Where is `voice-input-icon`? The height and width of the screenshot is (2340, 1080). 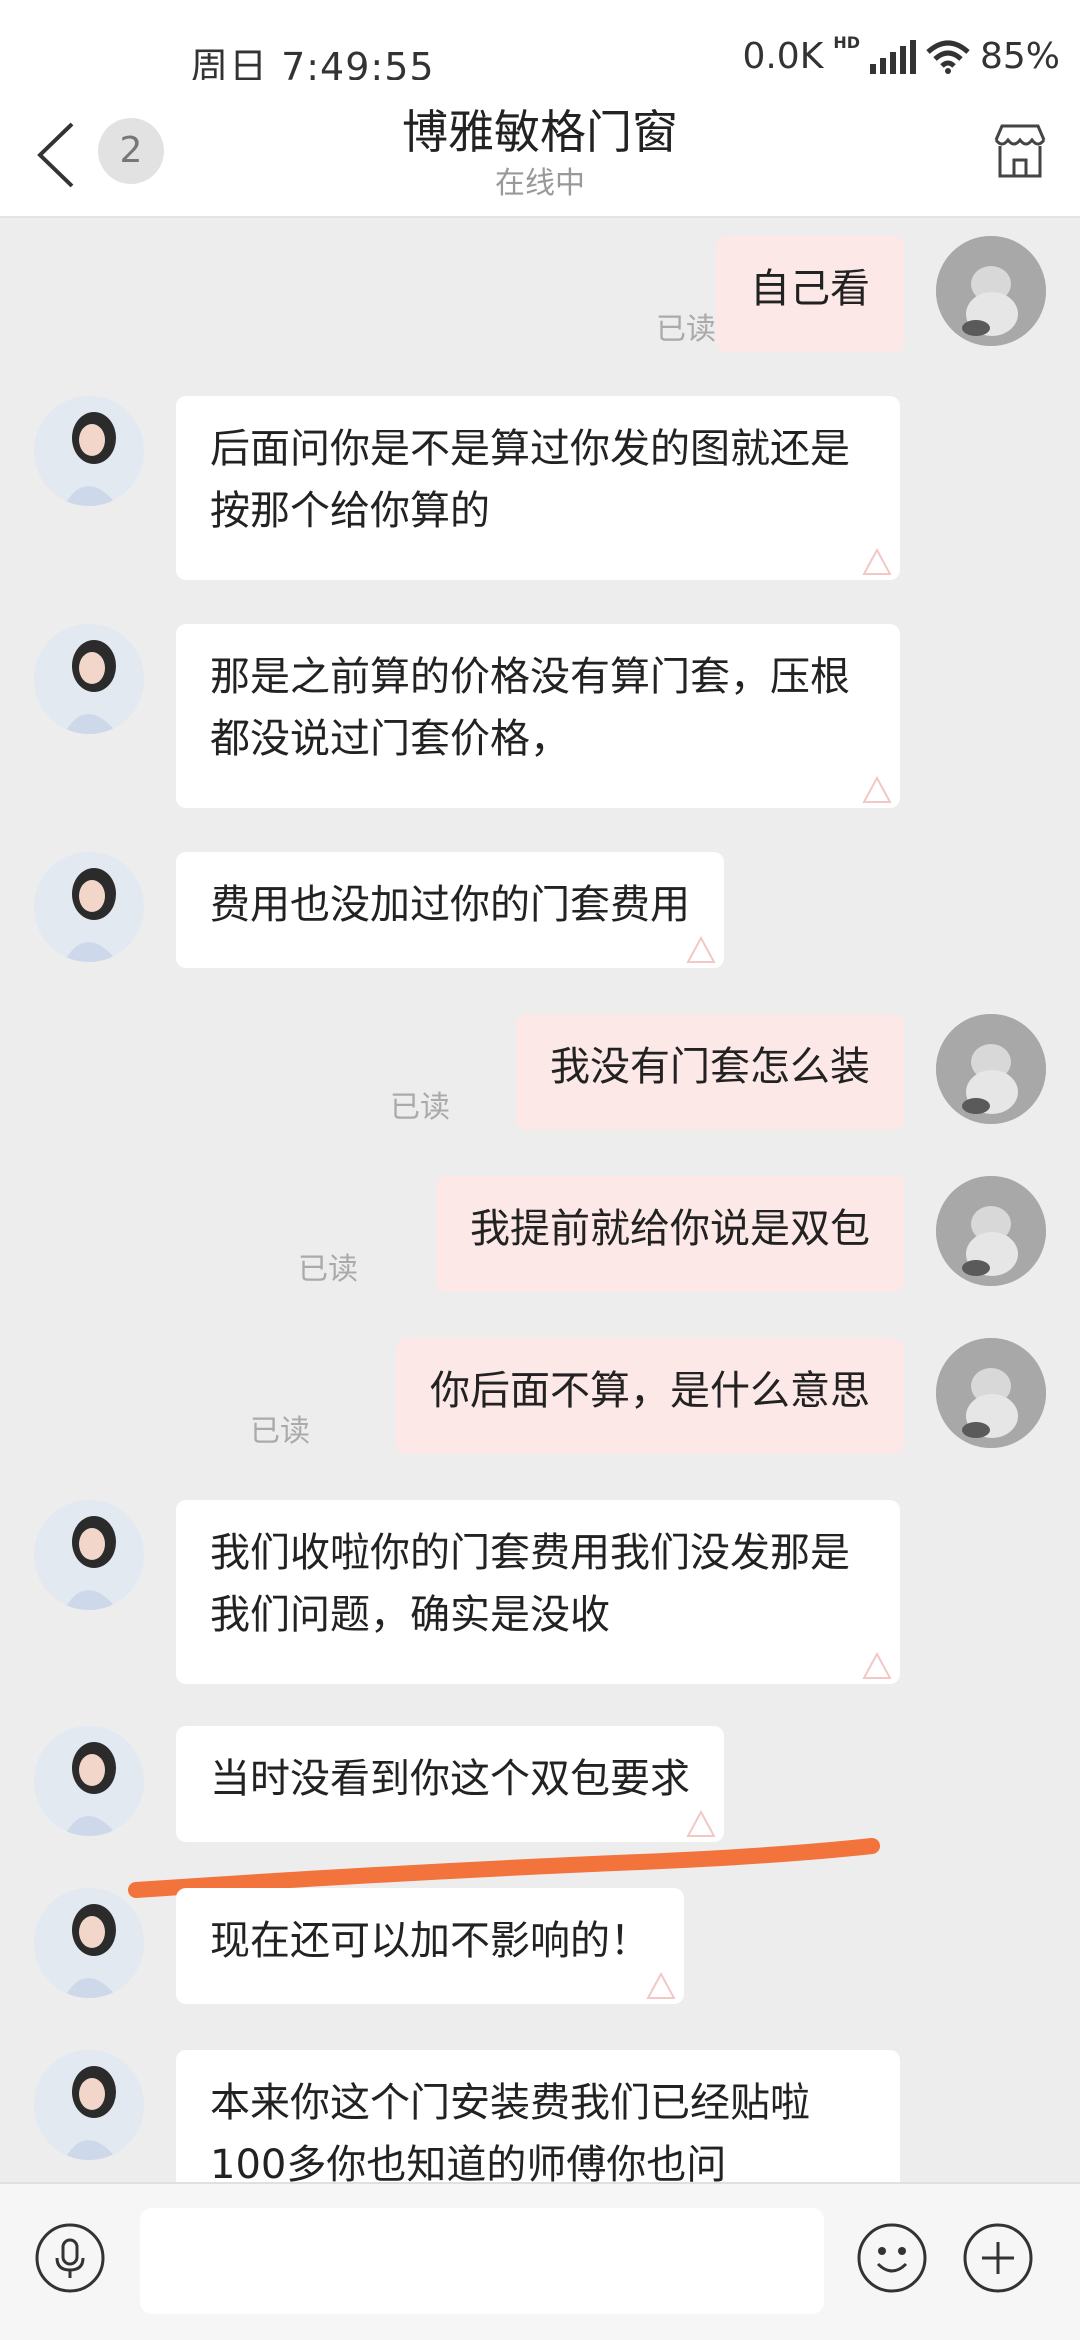 voice-input-icon is located at coordinates (70, 2258).